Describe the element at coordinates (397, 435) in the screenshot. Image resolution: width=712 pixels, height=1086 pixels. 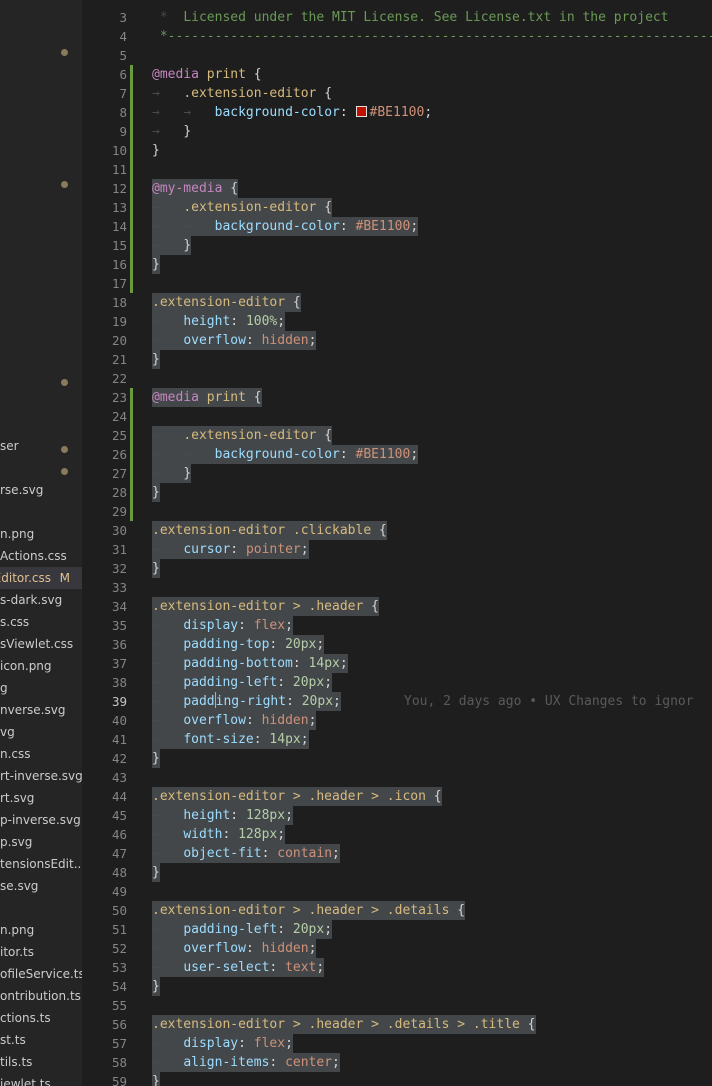
I see `code-line: 25 → .extension-editor {` at that location.